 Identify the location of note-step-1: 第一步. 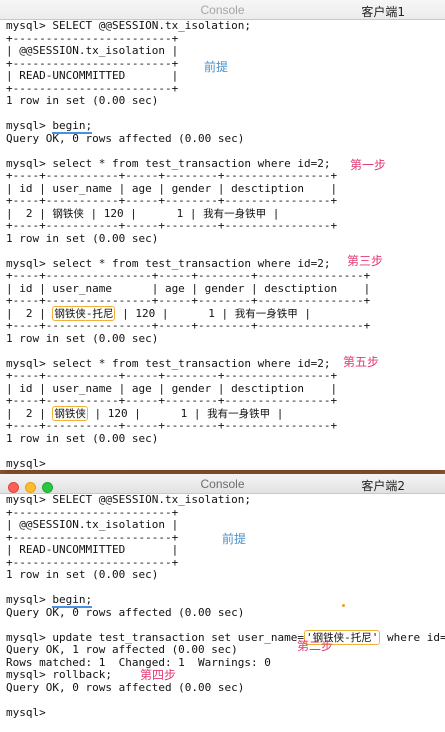
(368, 165).